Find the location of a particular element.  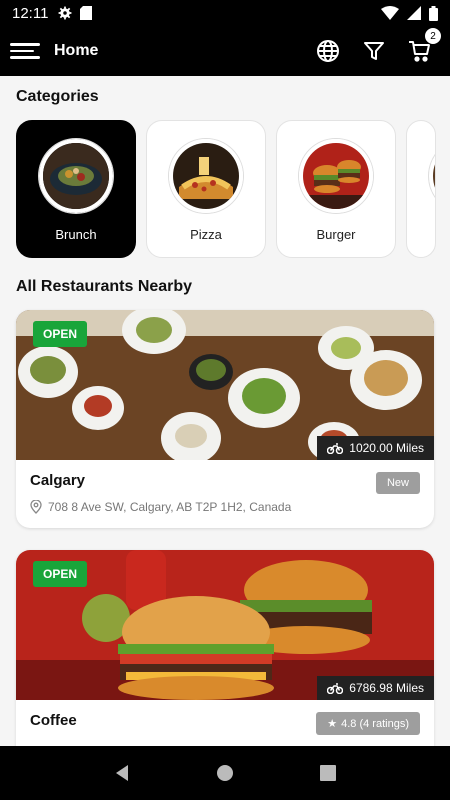

distance-text: 6786.98 Miles is located at coordinates (386, 688).